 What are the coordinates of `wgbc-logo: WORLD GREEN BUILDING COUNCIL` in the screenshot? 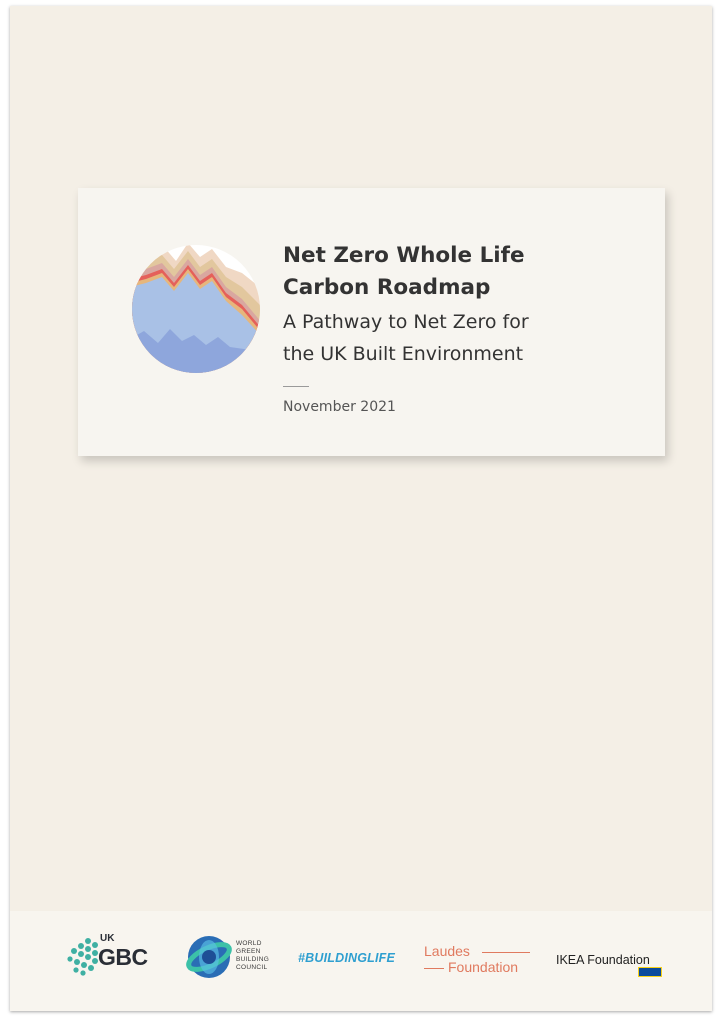 It's located at (234, 957).